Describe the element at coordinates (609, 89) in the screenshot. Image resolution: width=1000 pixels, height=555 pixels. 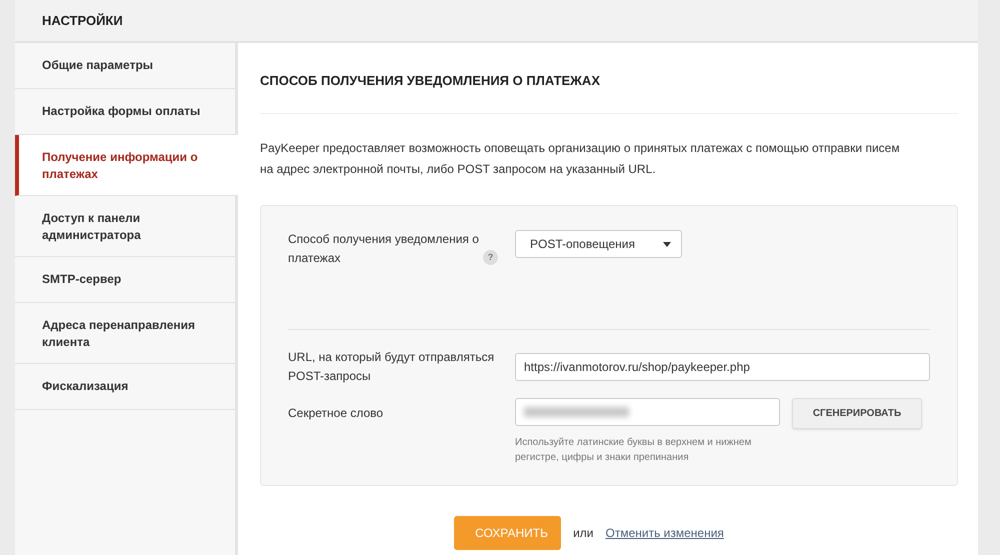
I see `section-title: СПОСОБ ПОЛУЧЕНИЯ УВЕДОМЛЕНИЯ О ПЛАТЕЖАХ` at that location.